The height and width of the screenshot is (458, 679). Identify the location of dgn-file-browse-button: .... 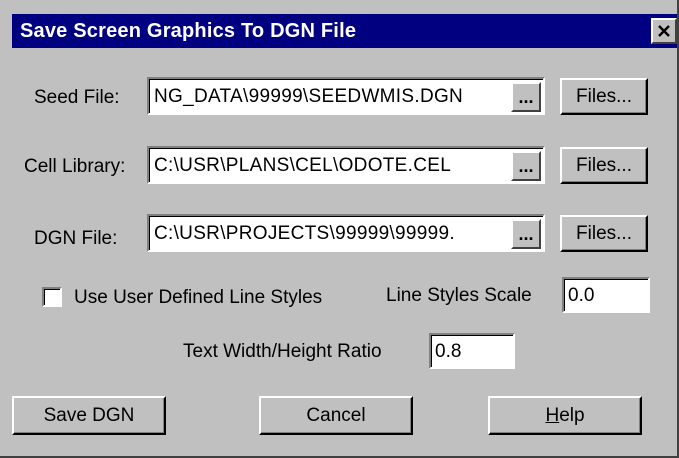
(526, 234).